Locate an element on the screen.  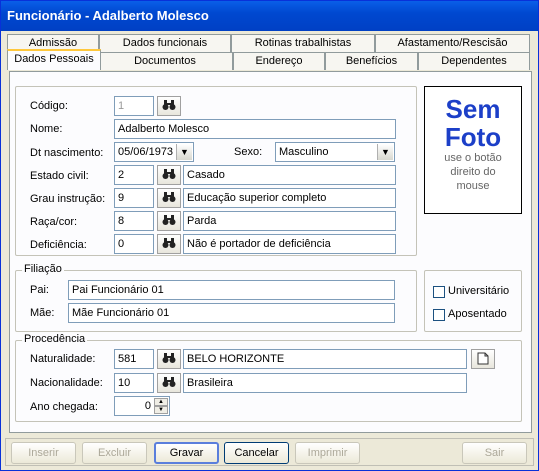
naturalidade-search-button is located at coordinates (169, 359).